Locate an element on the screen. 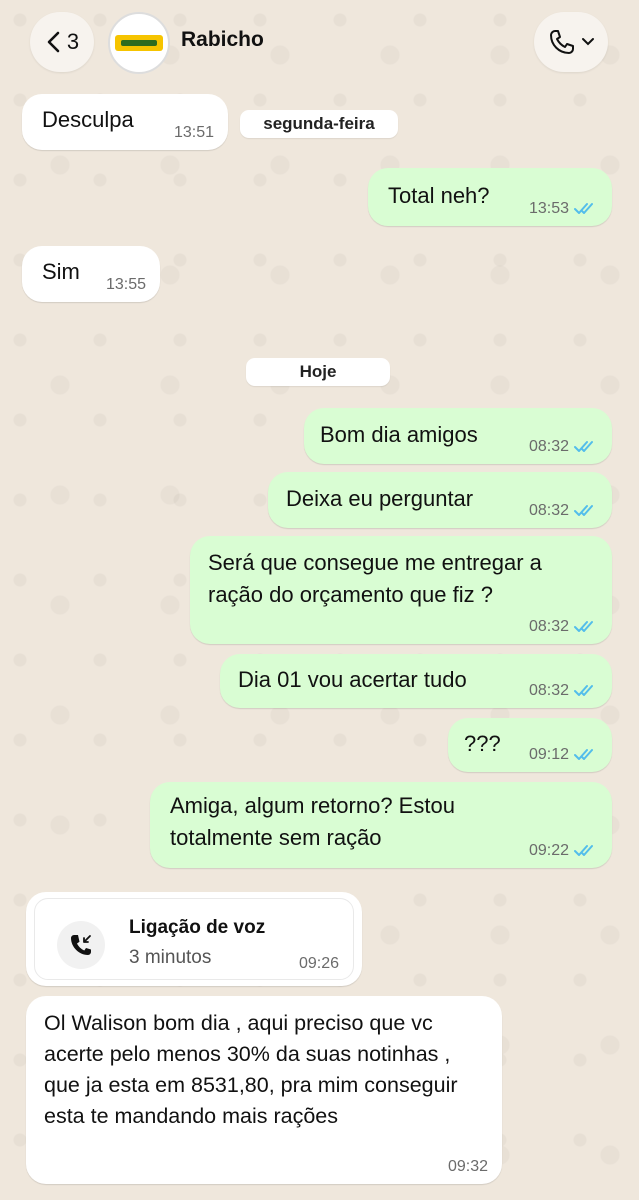 Image resolution: width=639 pixels, height=1200 pixels. message-meta: 09:12 is located at coordinates (563, 755).